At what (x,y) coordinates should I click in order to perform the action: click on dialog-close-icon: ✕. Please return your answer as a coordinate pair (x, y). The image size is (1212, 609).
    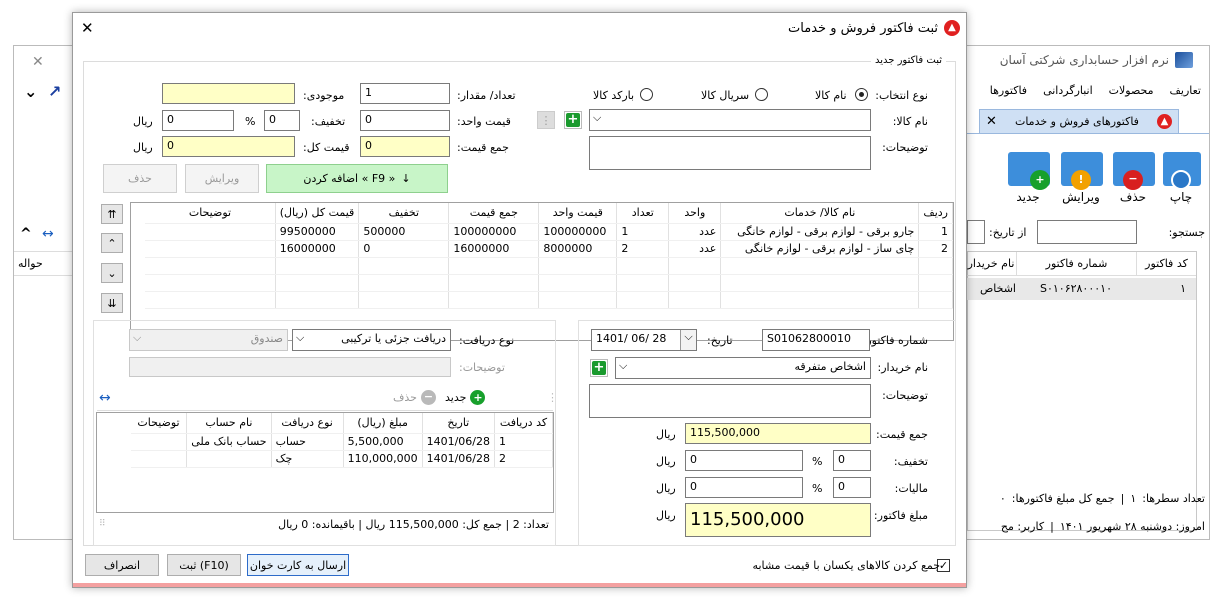
    Looking at the image, I should click on (87, 28).